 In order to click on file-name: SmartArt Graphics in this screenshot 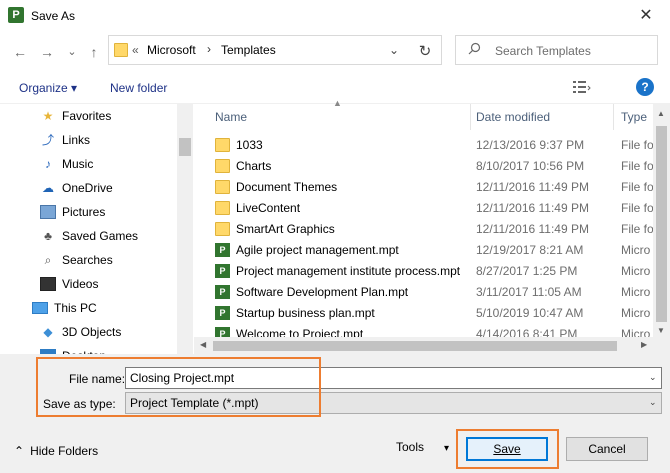, I will do `click(285, 229)`.